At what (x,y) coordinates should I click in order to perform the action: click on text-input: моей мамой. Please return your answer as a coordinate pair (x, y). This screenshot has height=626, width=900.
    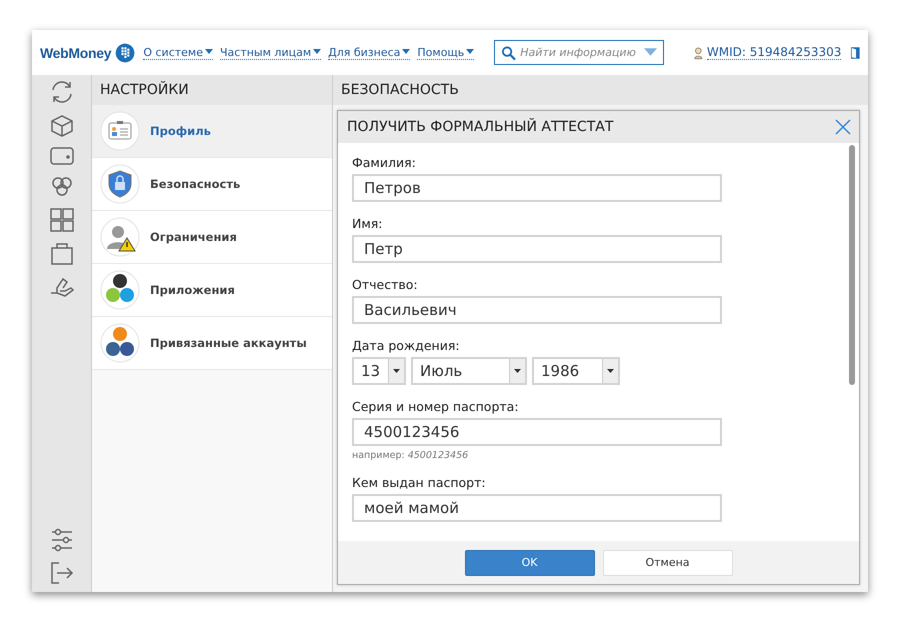
    Looking at the image, I should click on (537, 508).